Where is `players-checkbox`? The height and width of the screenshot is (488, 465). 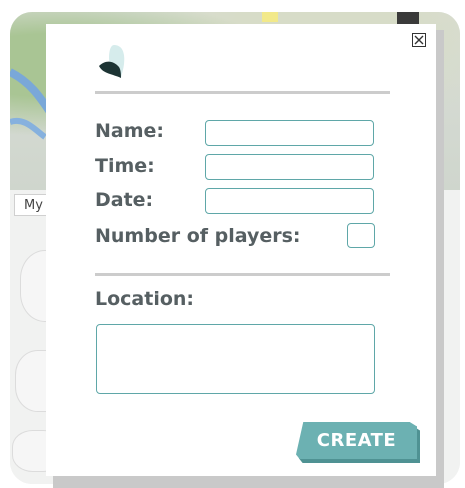 players-checkbox is located at coordinates (361, 235).